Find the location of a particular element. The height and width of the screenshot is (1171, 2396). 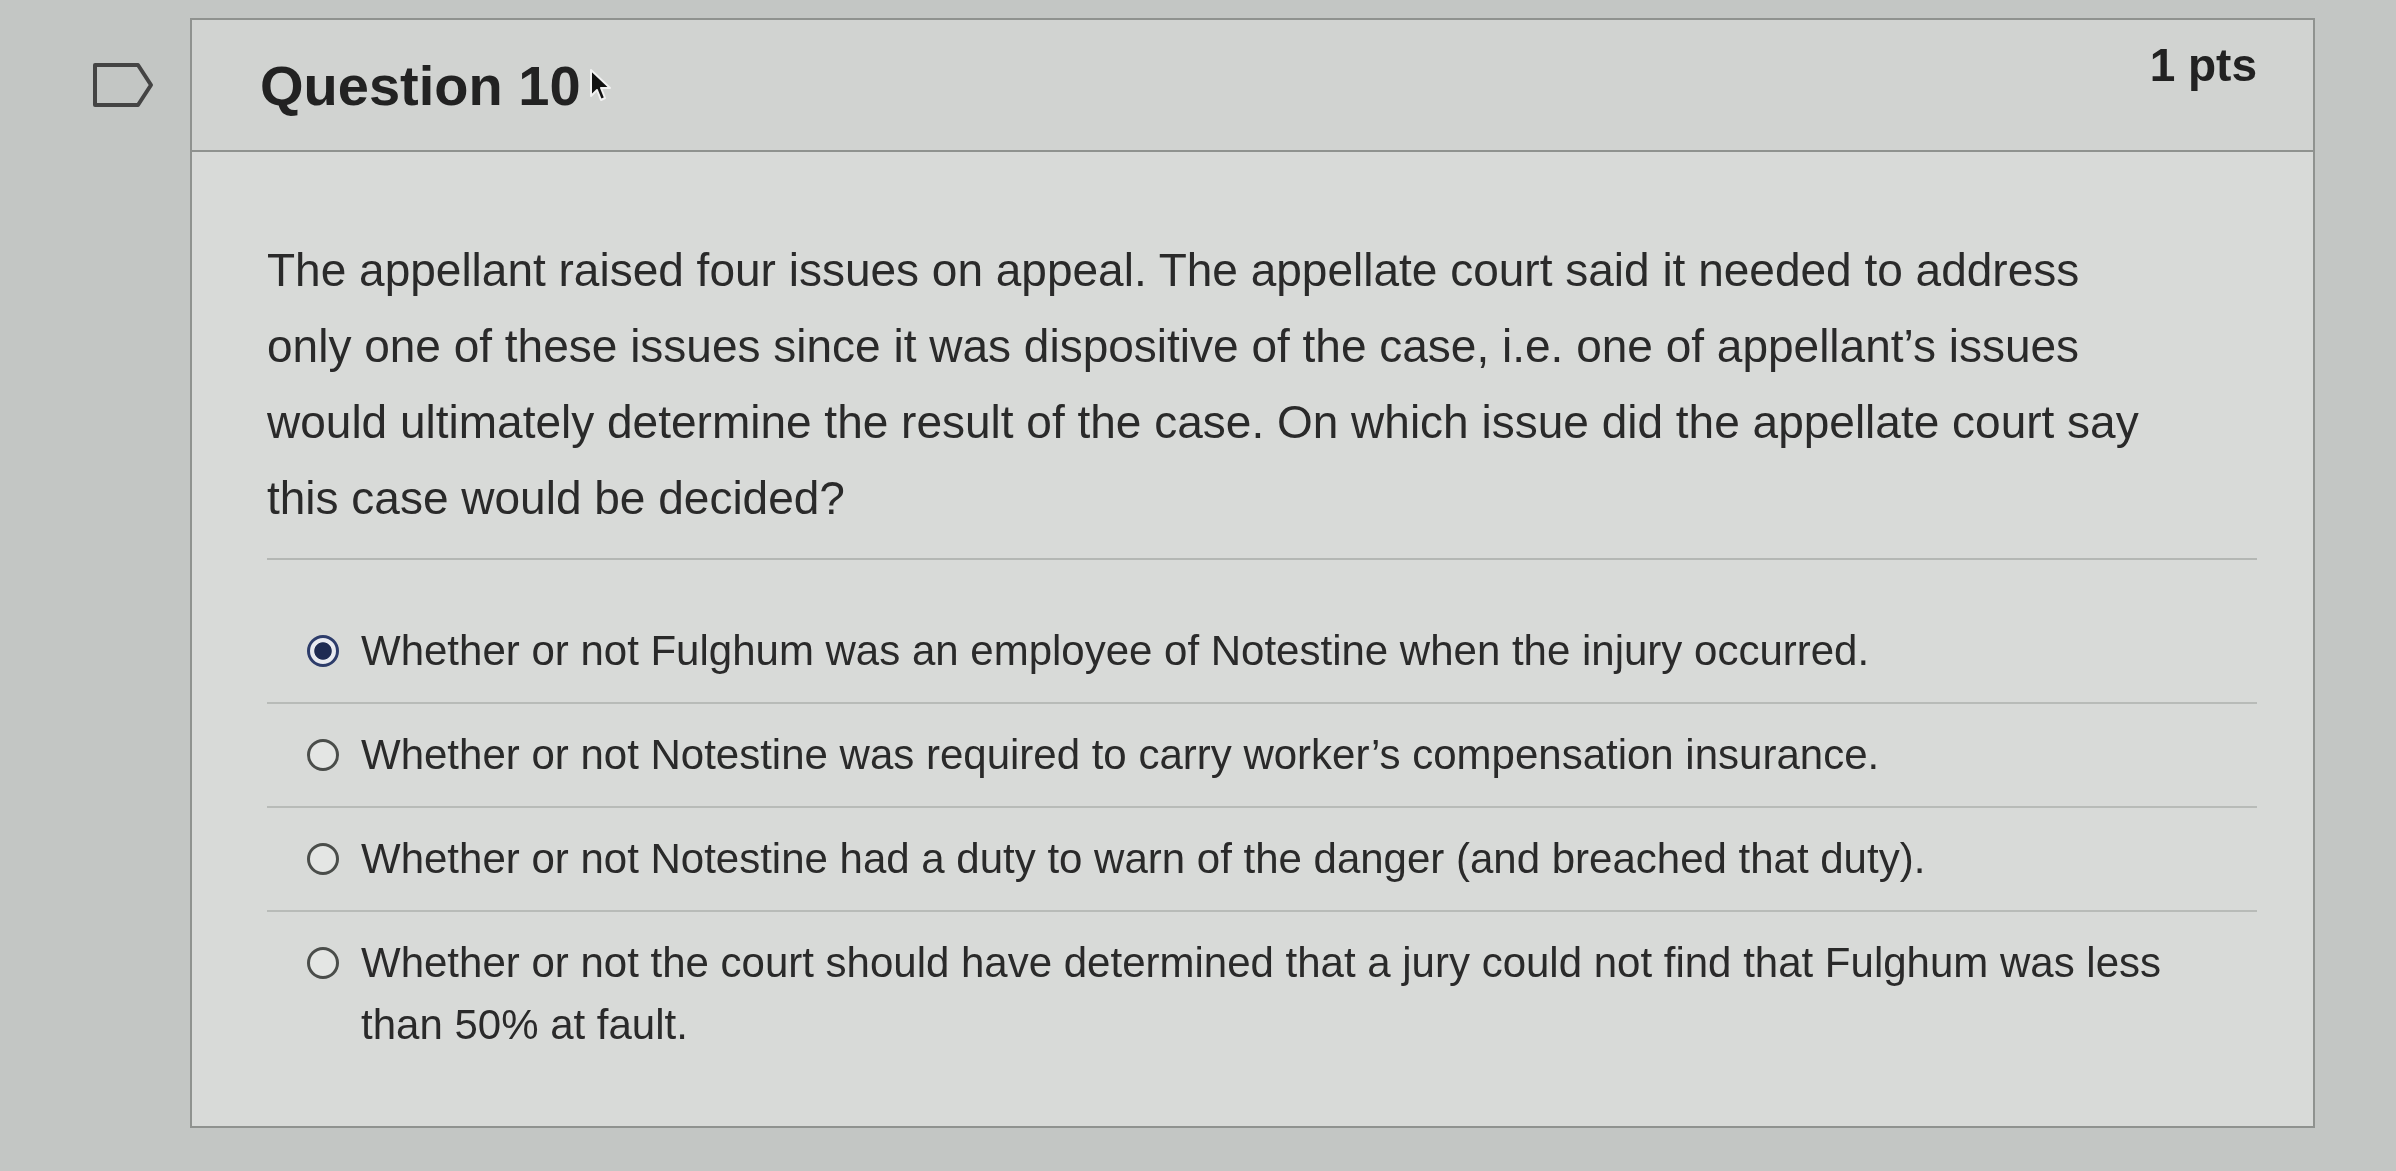

points-label: 1 pts is located at coordinates (2203, 65).